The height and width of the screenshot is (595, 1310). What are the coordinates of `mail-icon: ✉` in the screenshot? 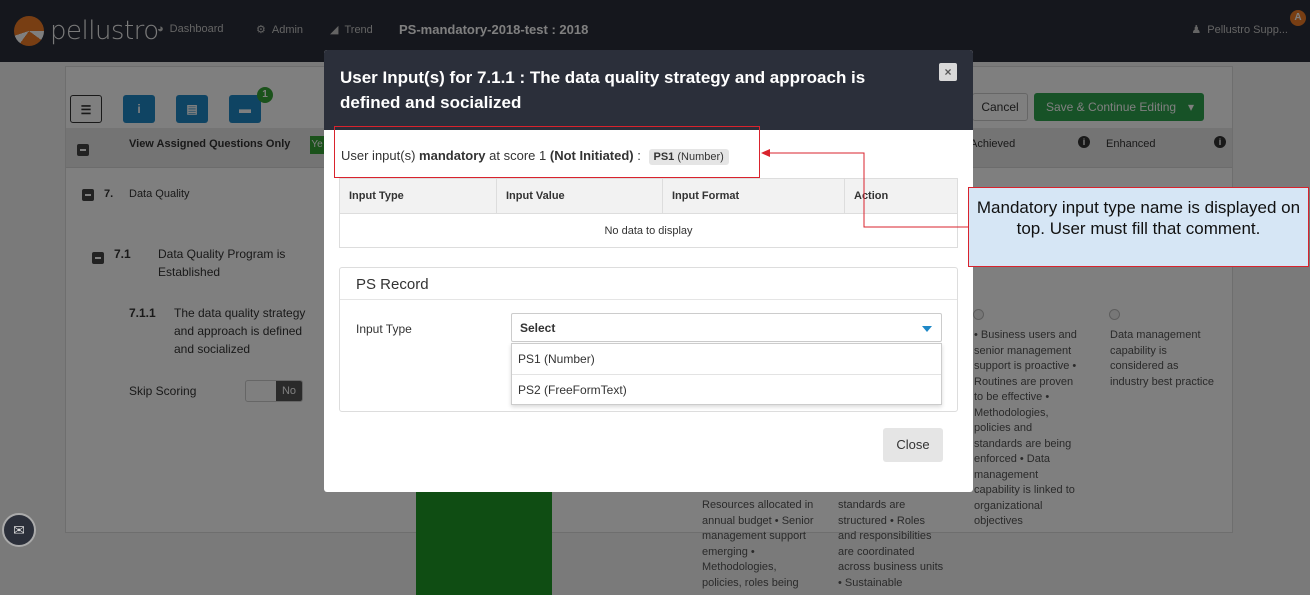 It's located at (19, 530).